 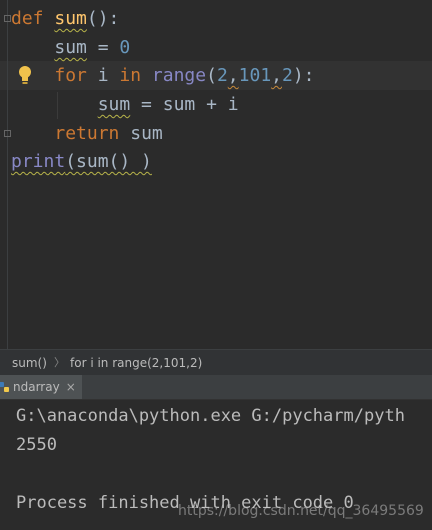 I want to click on close-icon: ×, so click(x=71, y=387).